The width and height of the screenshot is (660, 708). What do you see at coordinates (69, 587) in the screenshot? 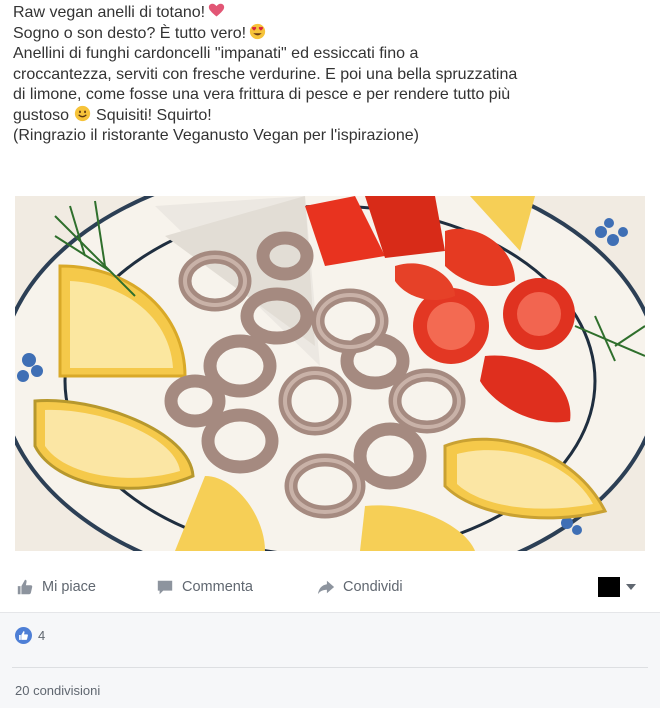
I see `like-label: Mi piace` at bounding box center [69, 587].